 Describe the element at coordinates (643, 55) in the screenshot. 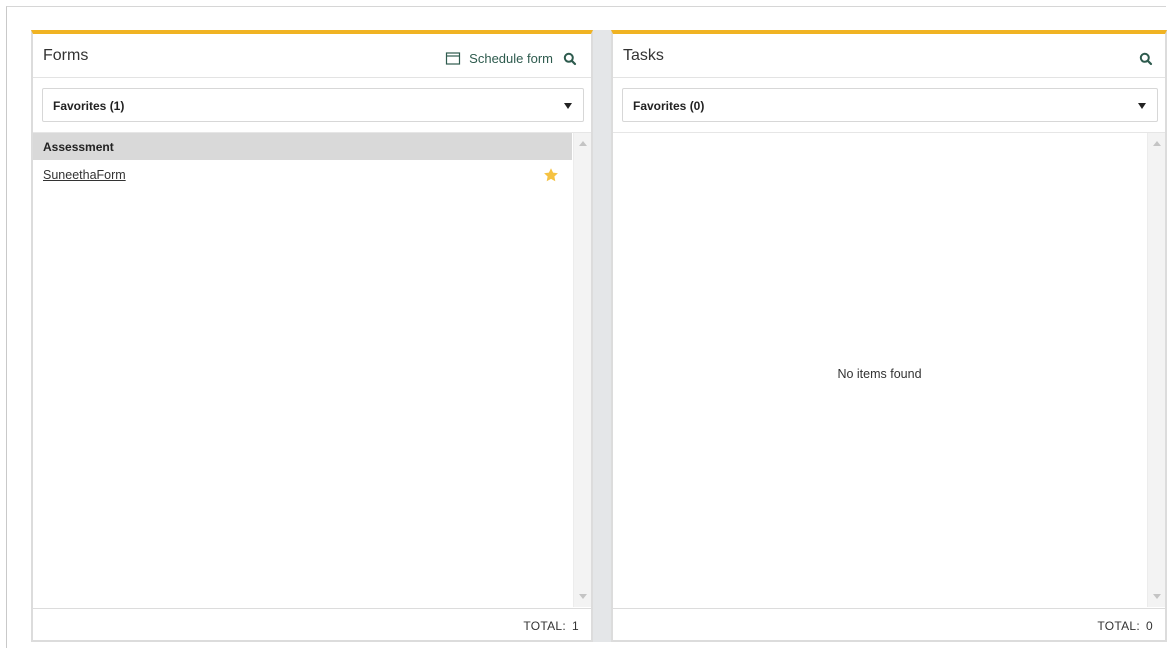

I see `tasks-panel-title: Tasks` at that location.